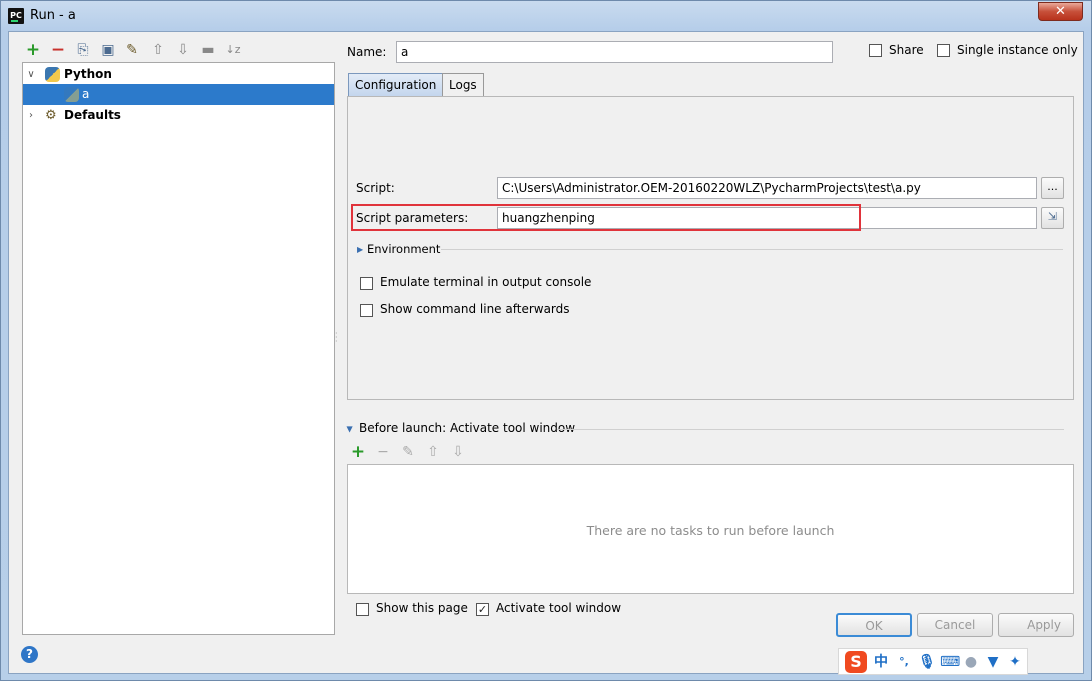  Describe the element at coordinates (366, 283) in the screenshot. I see `emulate-terminal-checkbox` at that location.